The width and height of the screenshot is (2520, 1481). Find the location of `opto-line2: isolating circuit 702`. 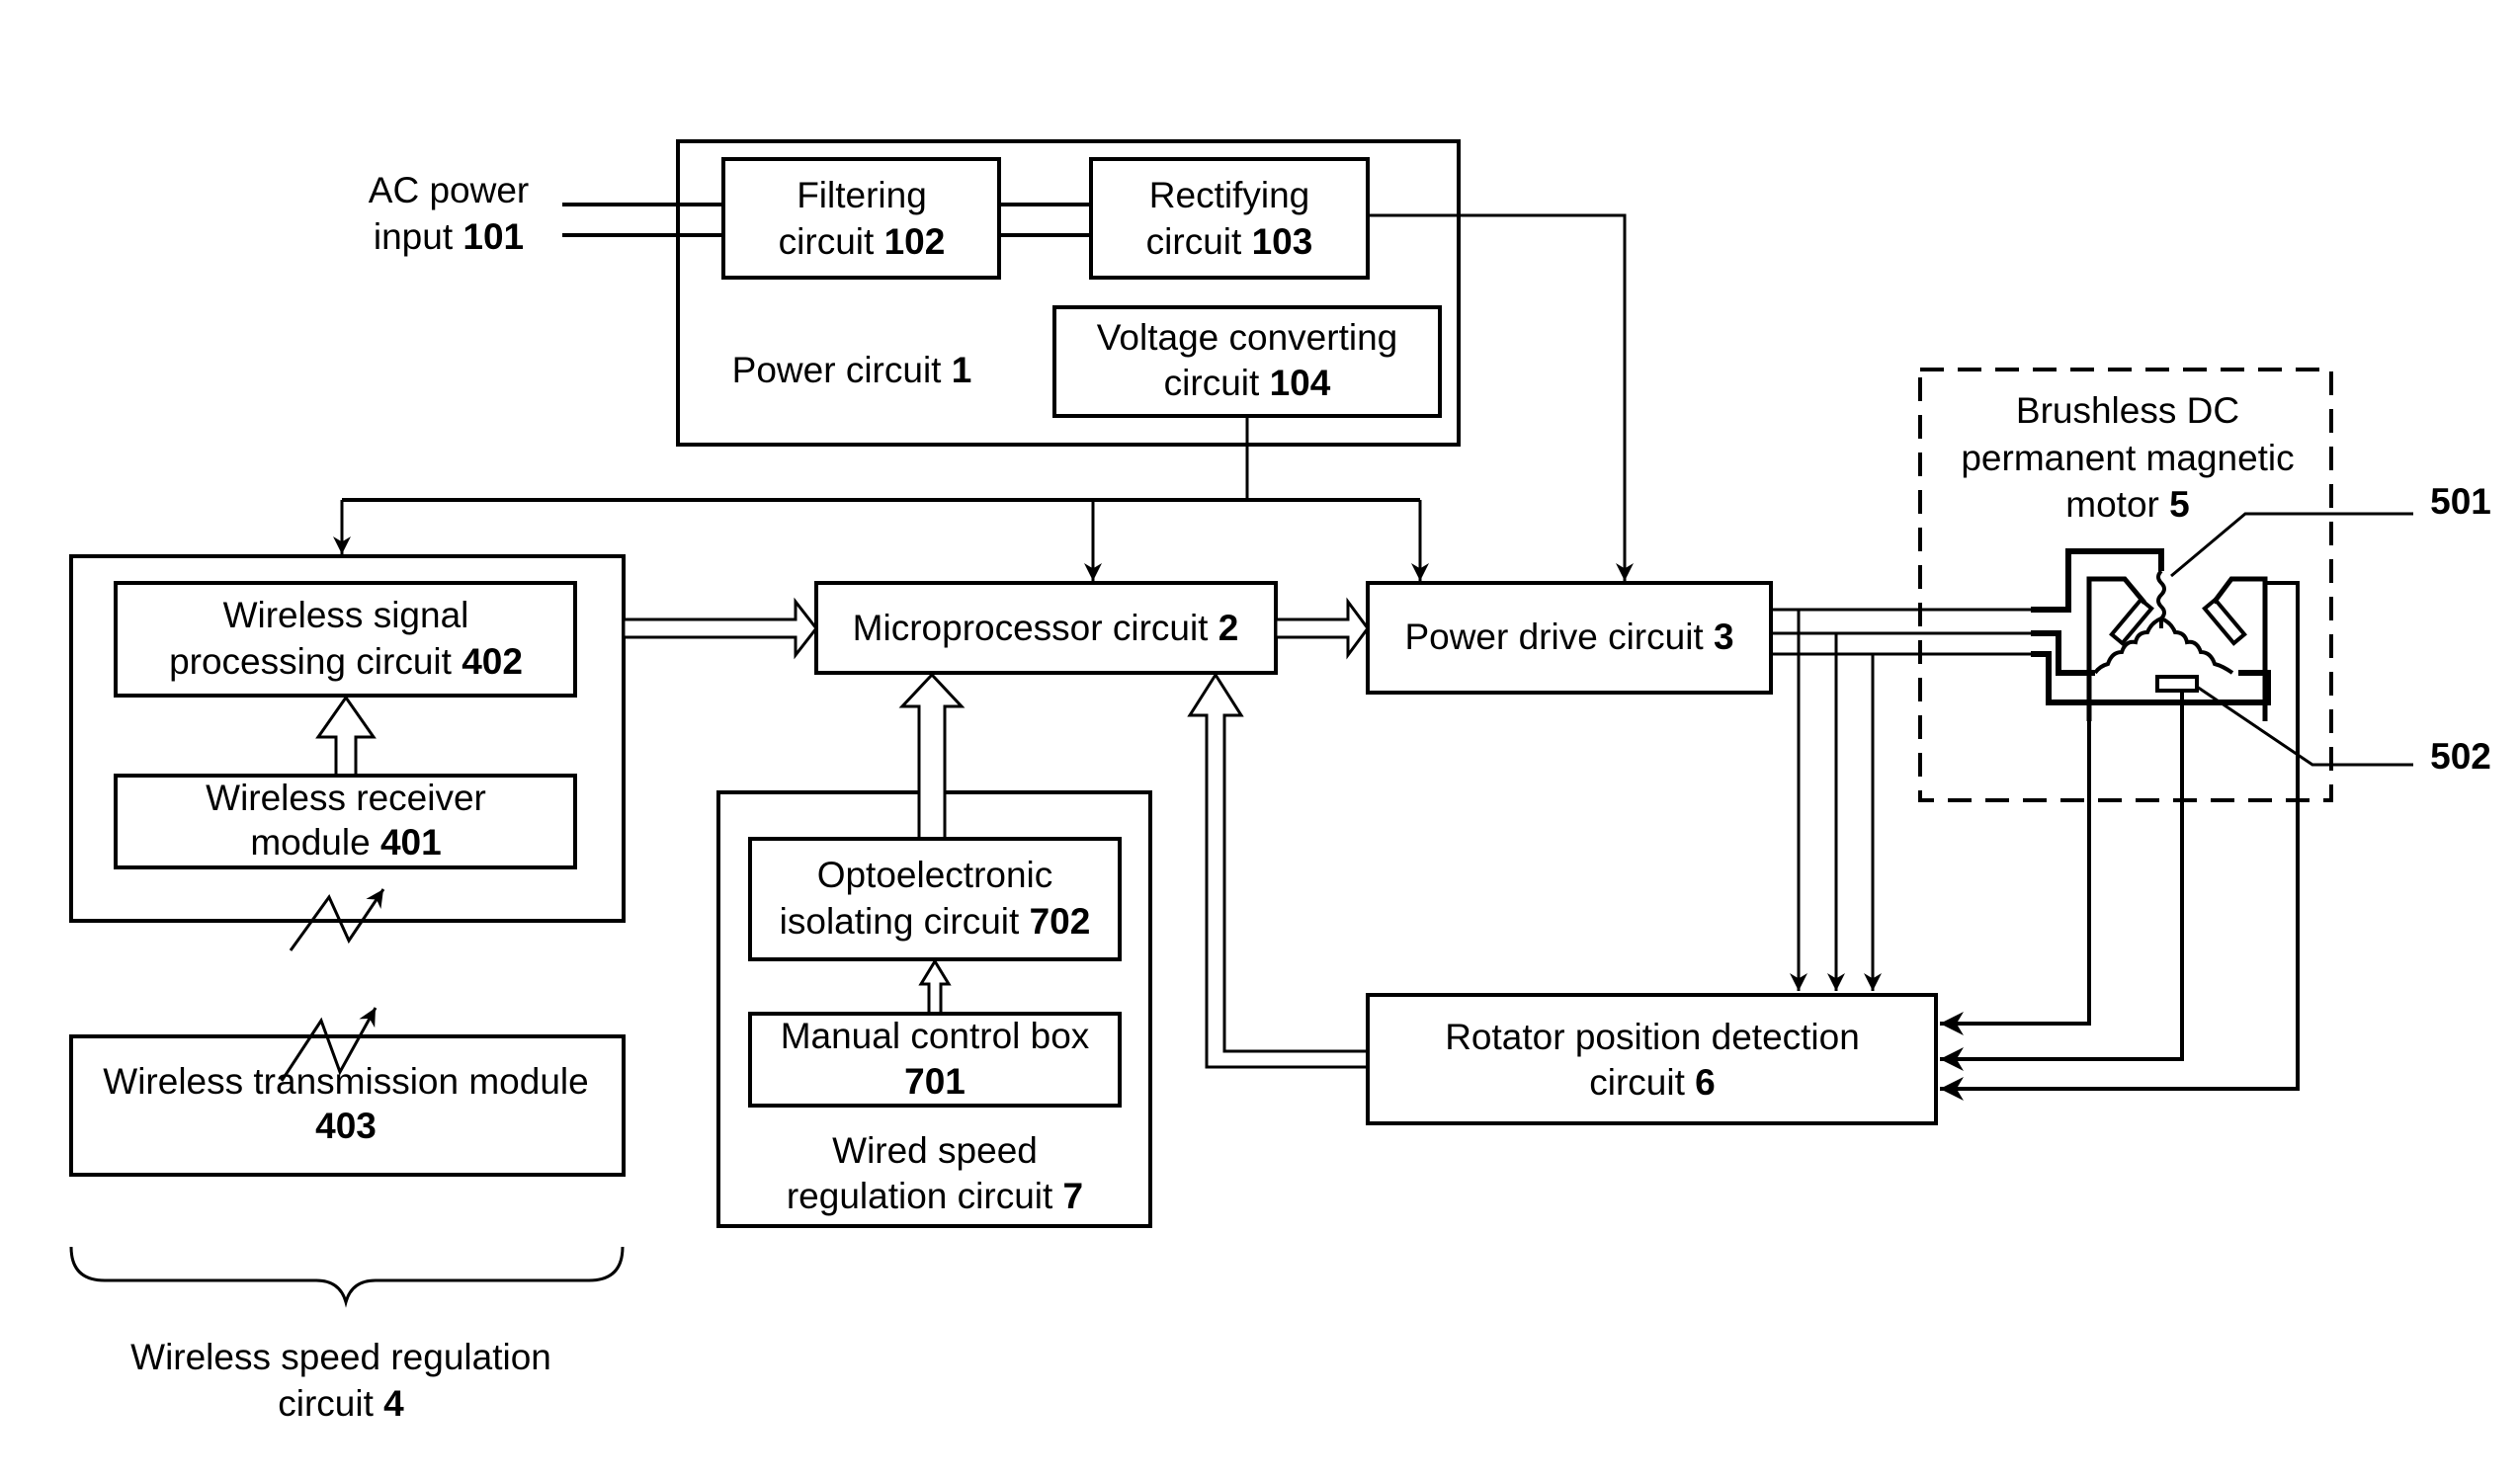

opto-line2: isolating circuit 702 is located at coordinates (935, 921).